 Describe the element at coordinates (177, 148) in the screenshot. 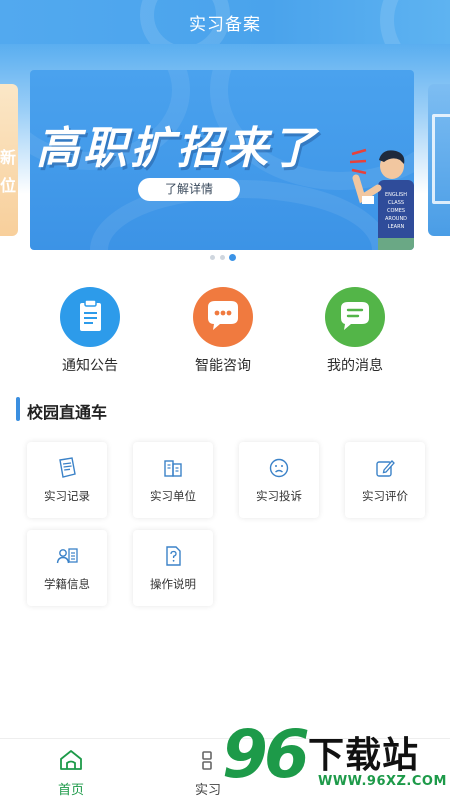

I see `banner-headline: 高职扩招来了` at that location.